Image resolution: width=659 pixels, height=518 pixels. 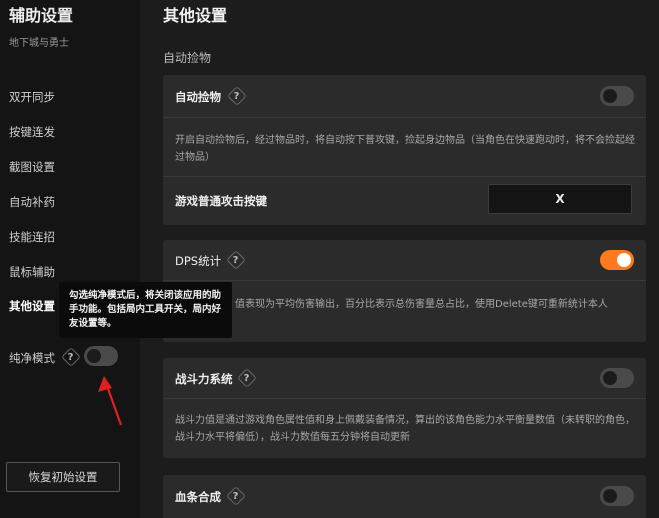 I want to click on app-subtitle: 地下城与勇士, so click(x=39, y=43).